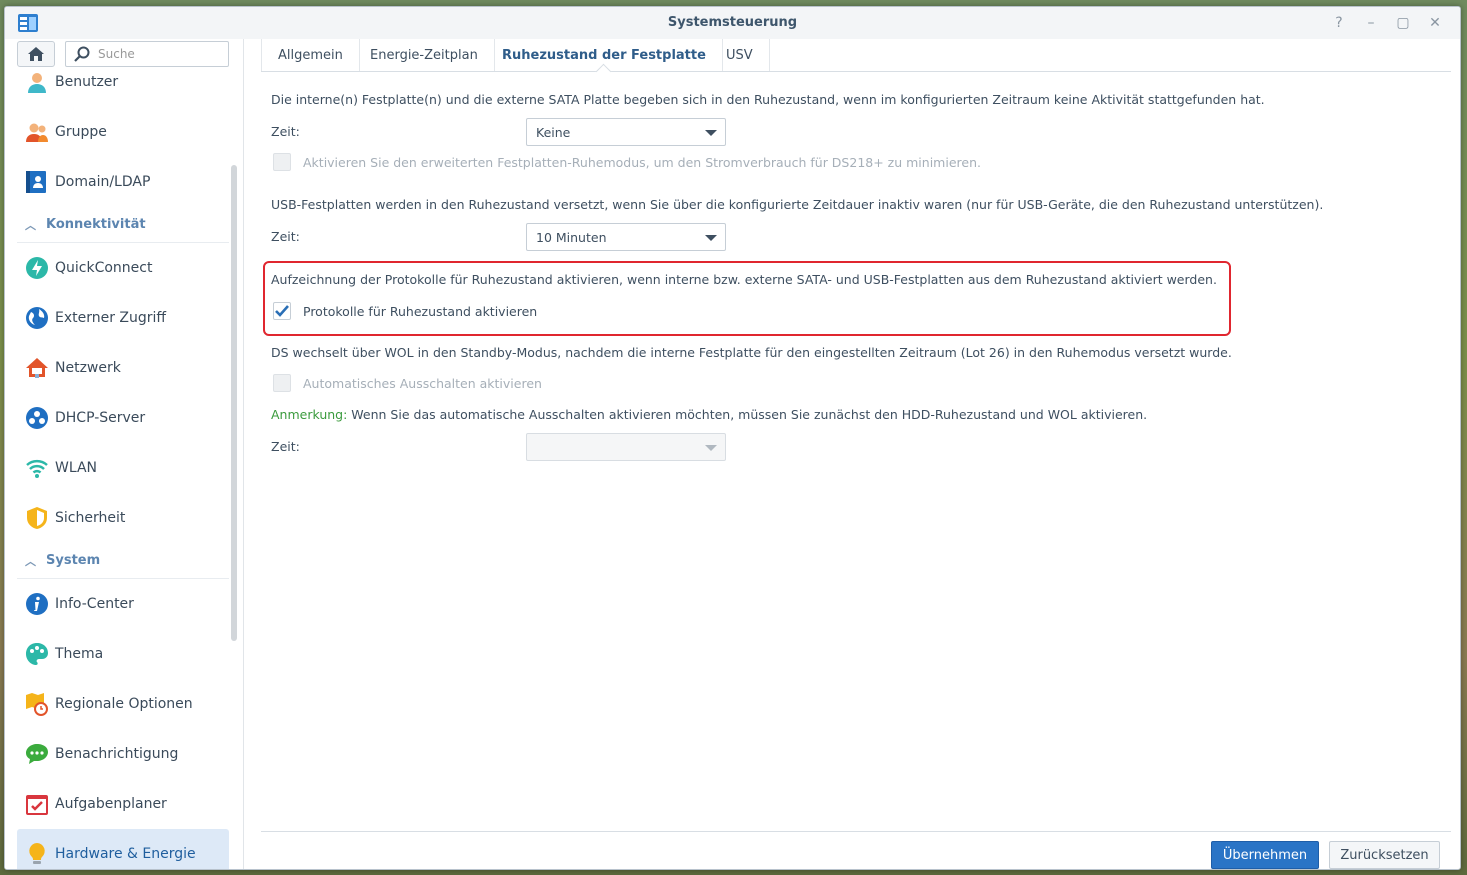  Describe the element at coordinates (90, 518) in the screenshot. I see `sidebar-item-label: Sicherheit` at that location.